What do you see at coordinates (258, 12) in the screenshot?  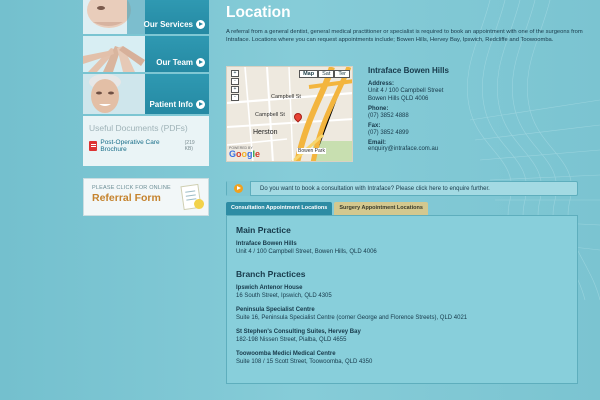 I see `page-title: Location` at bounding box center [258, 12].